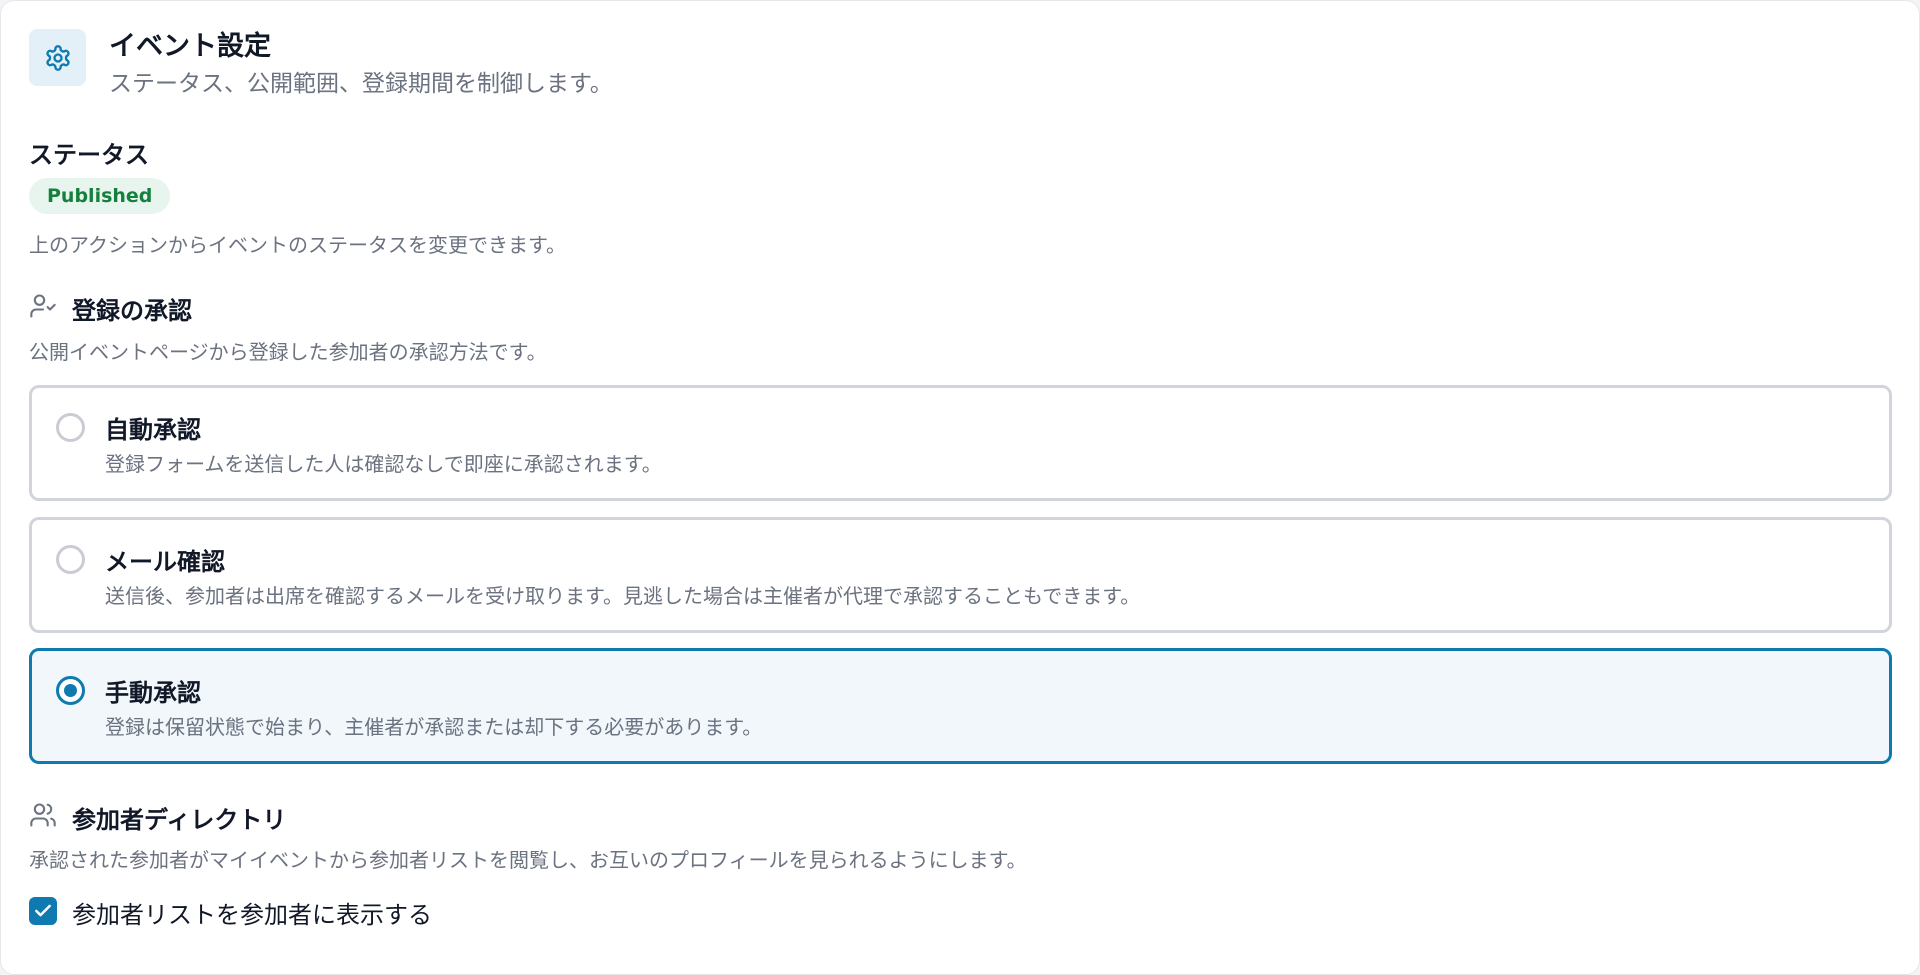 Image resolution: width=1920 pixels, height=975 pixels. What do you see at coordinates (434, 727) in the screenshot?
I see `option-description: 登録は保留状態で始まり、主催者が承認または却下する必要があります。` at bounding box center [434, 727].